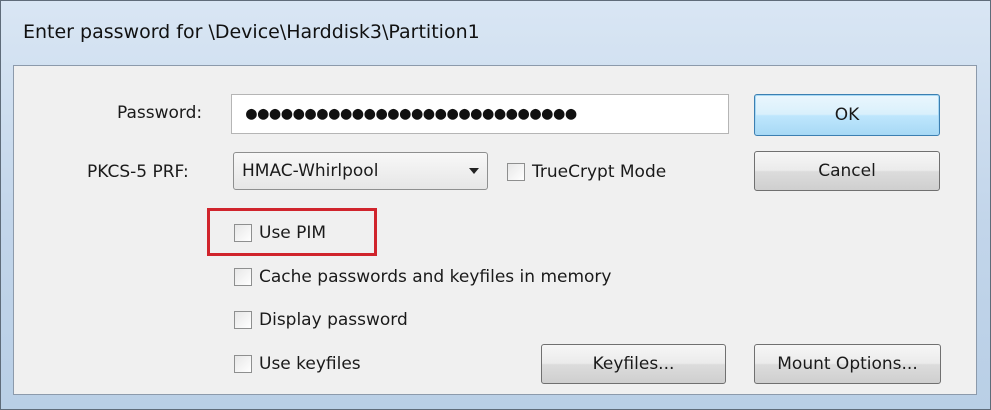 The width and height of the screenshot is (991, 410). Describe the element at coordinates (474, 171) in the screenshot. I see `dropdown-arrow-icon` at that location.